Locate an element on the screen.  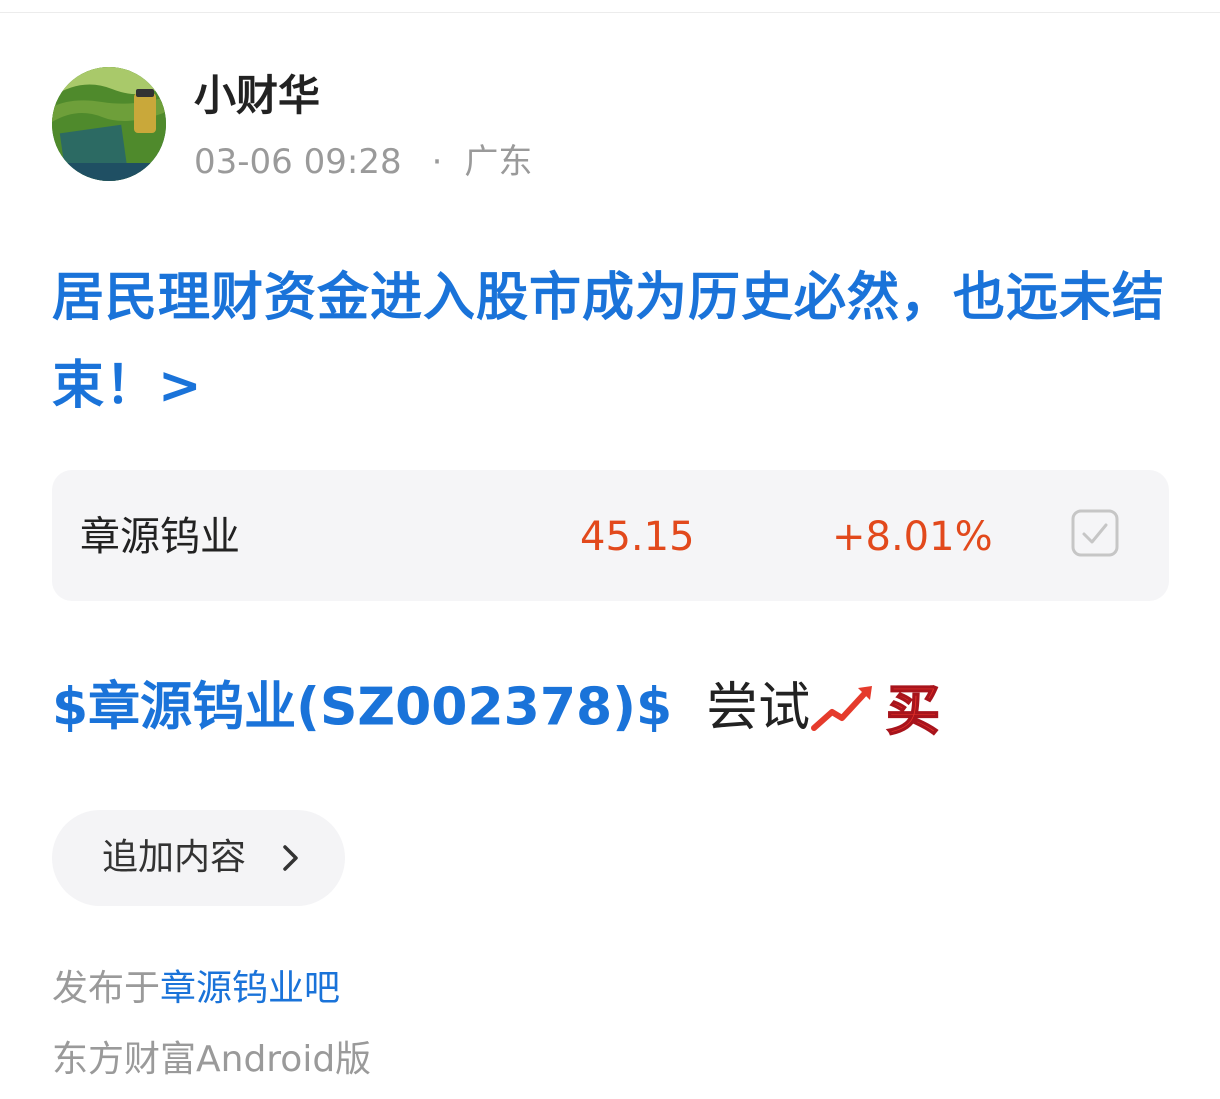
checkbox-checked-icon is located at coordinates (1095, 533).